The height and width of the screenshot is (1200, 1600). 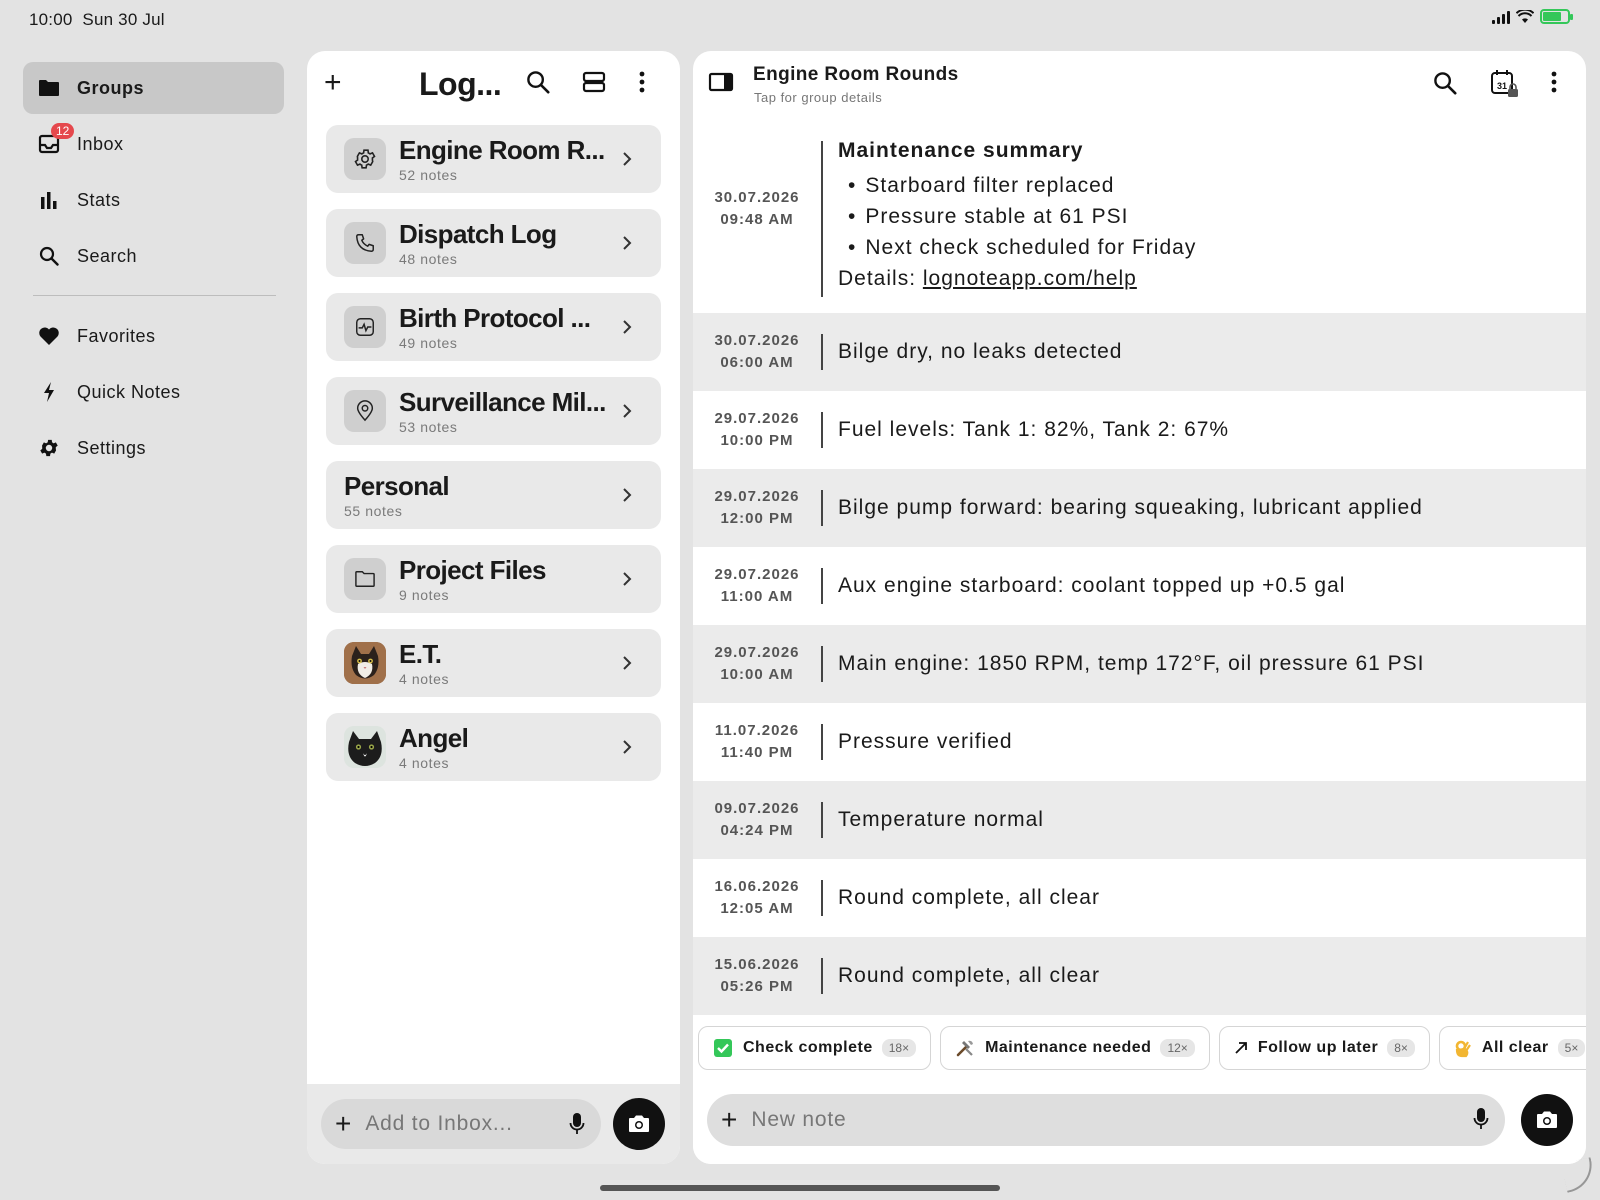 I want to click on group-name: Angel, so click(x=434, y=738).